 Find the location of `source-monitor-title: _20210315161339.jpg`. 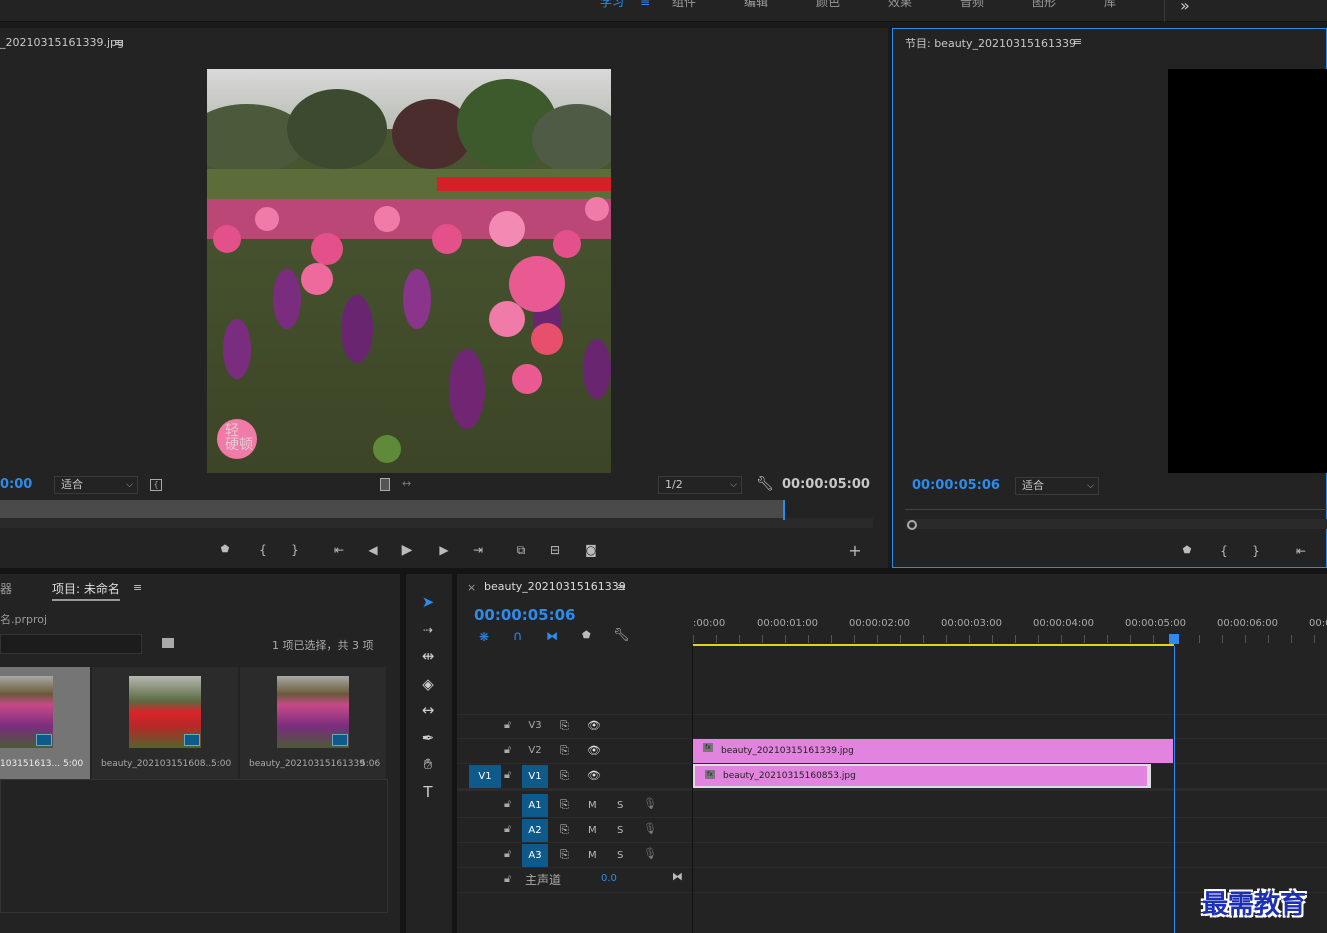

source-monitor-title: _20210315161339.jpg is located at coordinates (62, 42).